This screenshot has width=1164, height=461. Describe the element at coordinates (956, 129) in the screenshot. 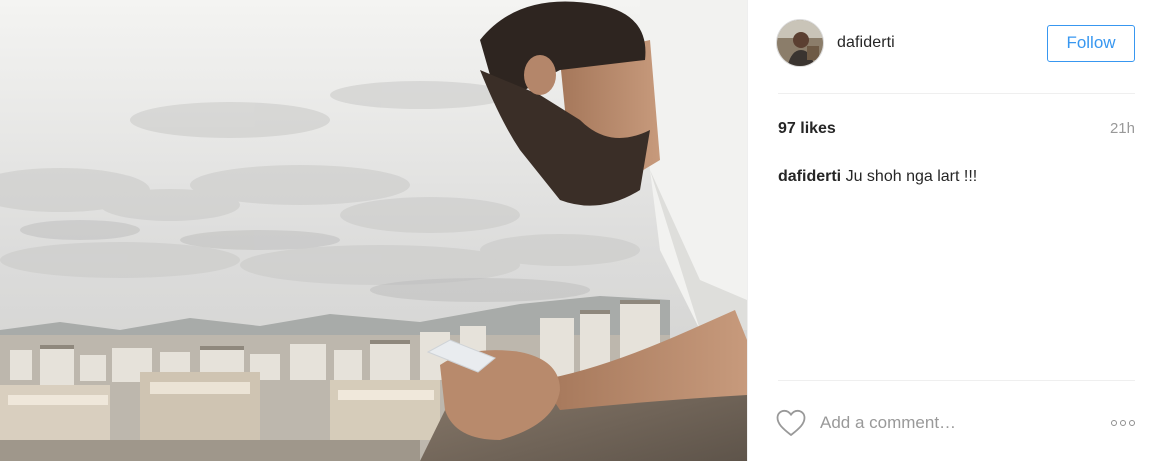

I see `likes-row: 97 likes 21h` at that location.